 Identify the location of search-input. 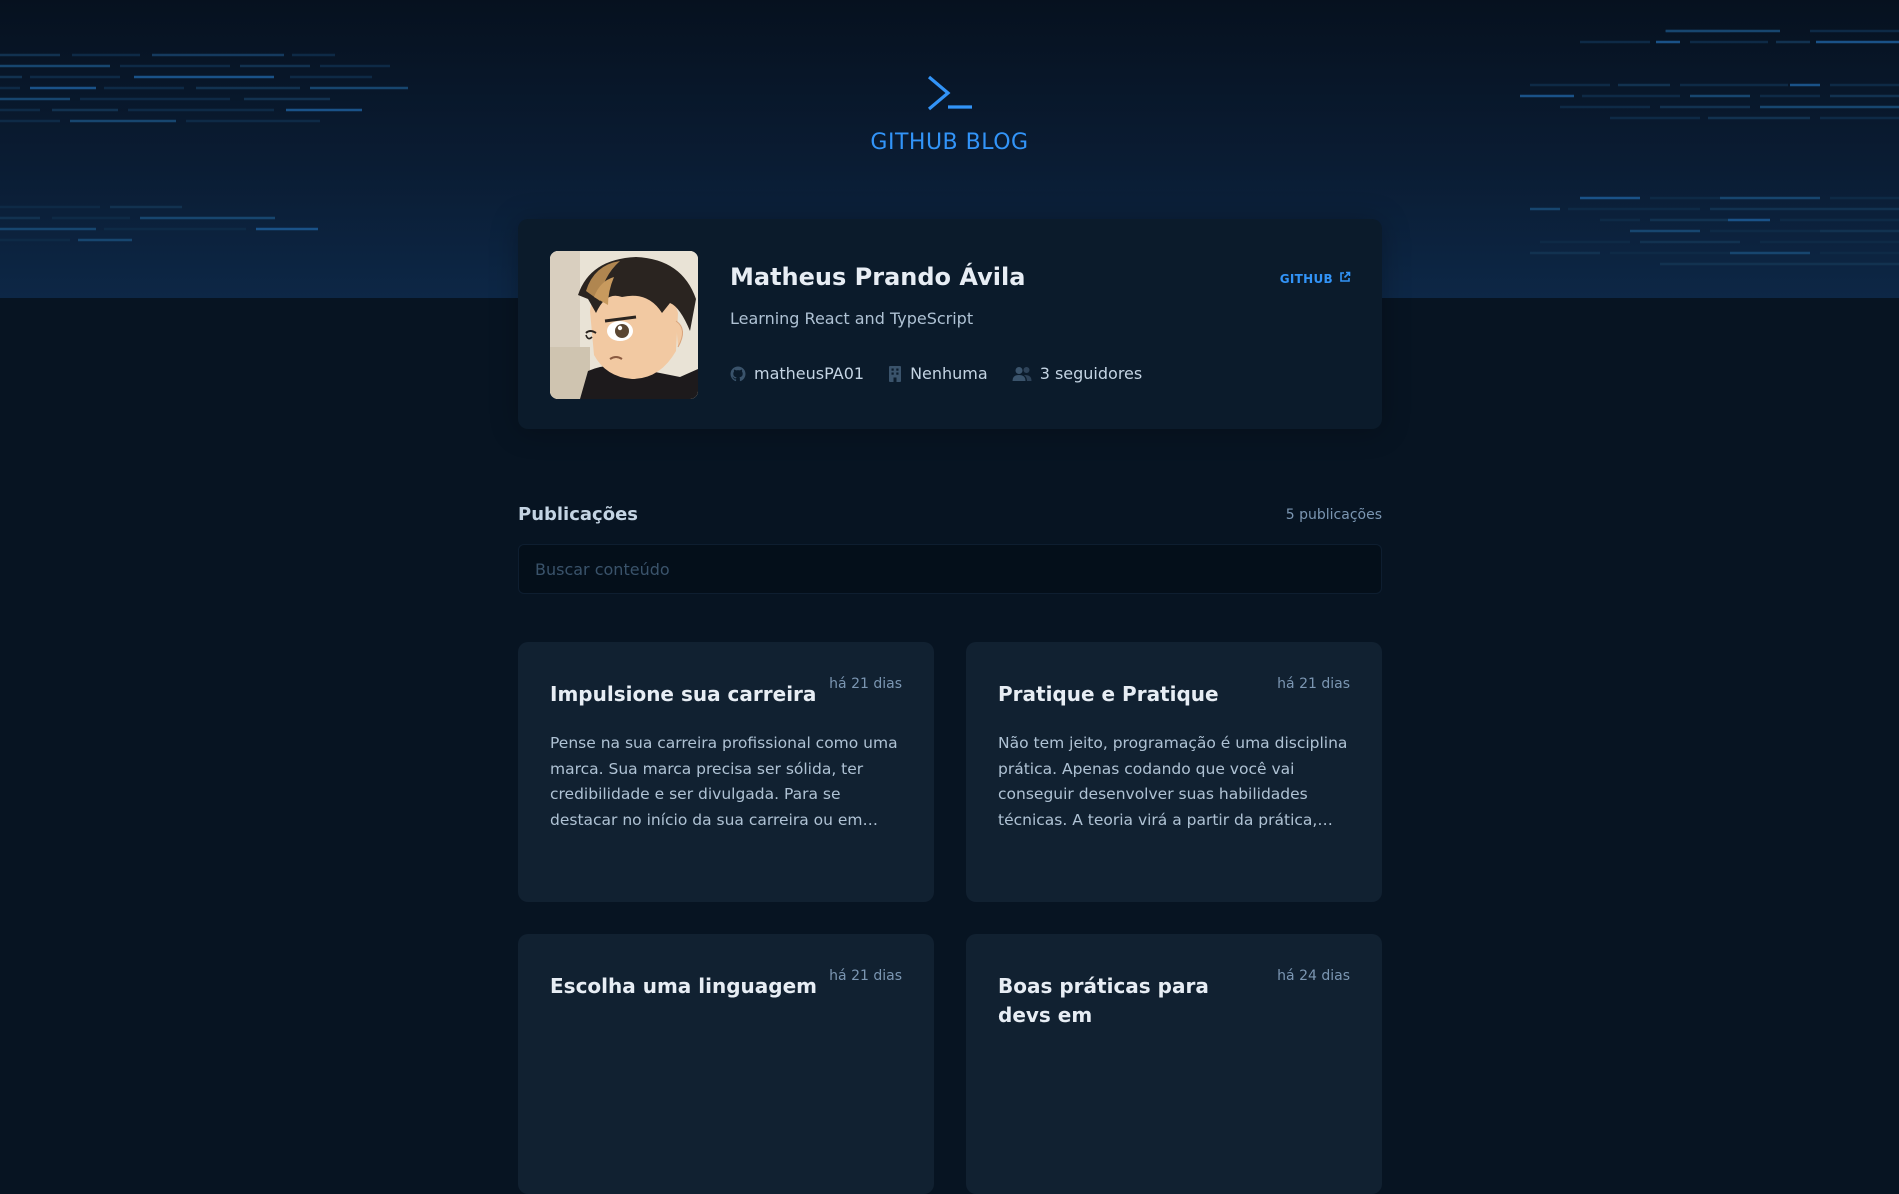
(950, 569).